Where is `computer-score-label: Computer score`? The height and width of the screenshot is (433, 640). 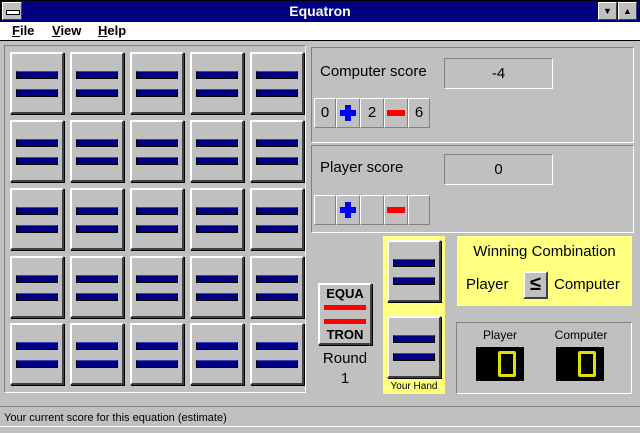
computer-score-label: Computer score is located at coordinates (373, 71).